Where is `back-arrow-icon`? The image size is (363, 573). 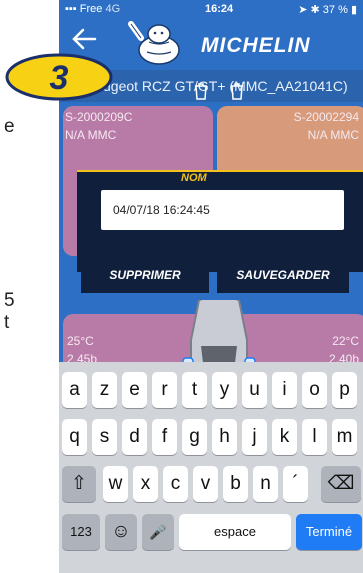 back-arrow-icon is located at coordinates (84, 39).